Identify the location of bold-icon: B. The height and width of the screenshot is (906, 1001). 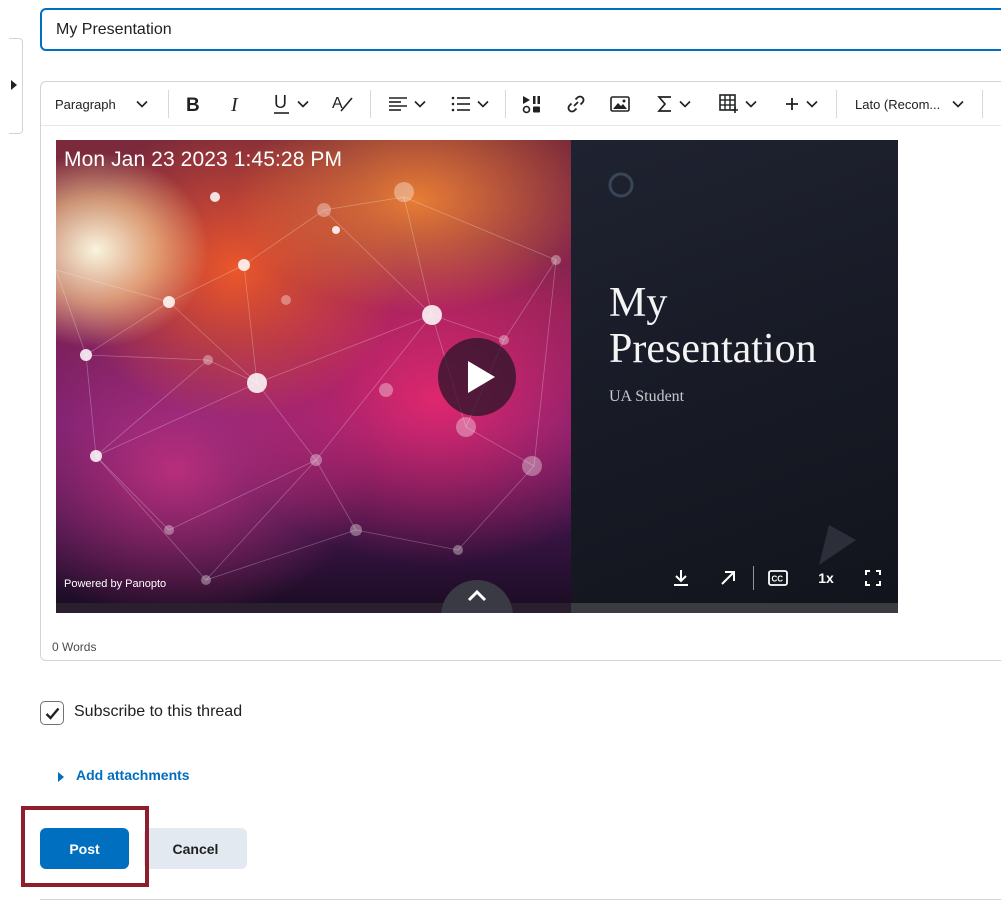
(193, 104).